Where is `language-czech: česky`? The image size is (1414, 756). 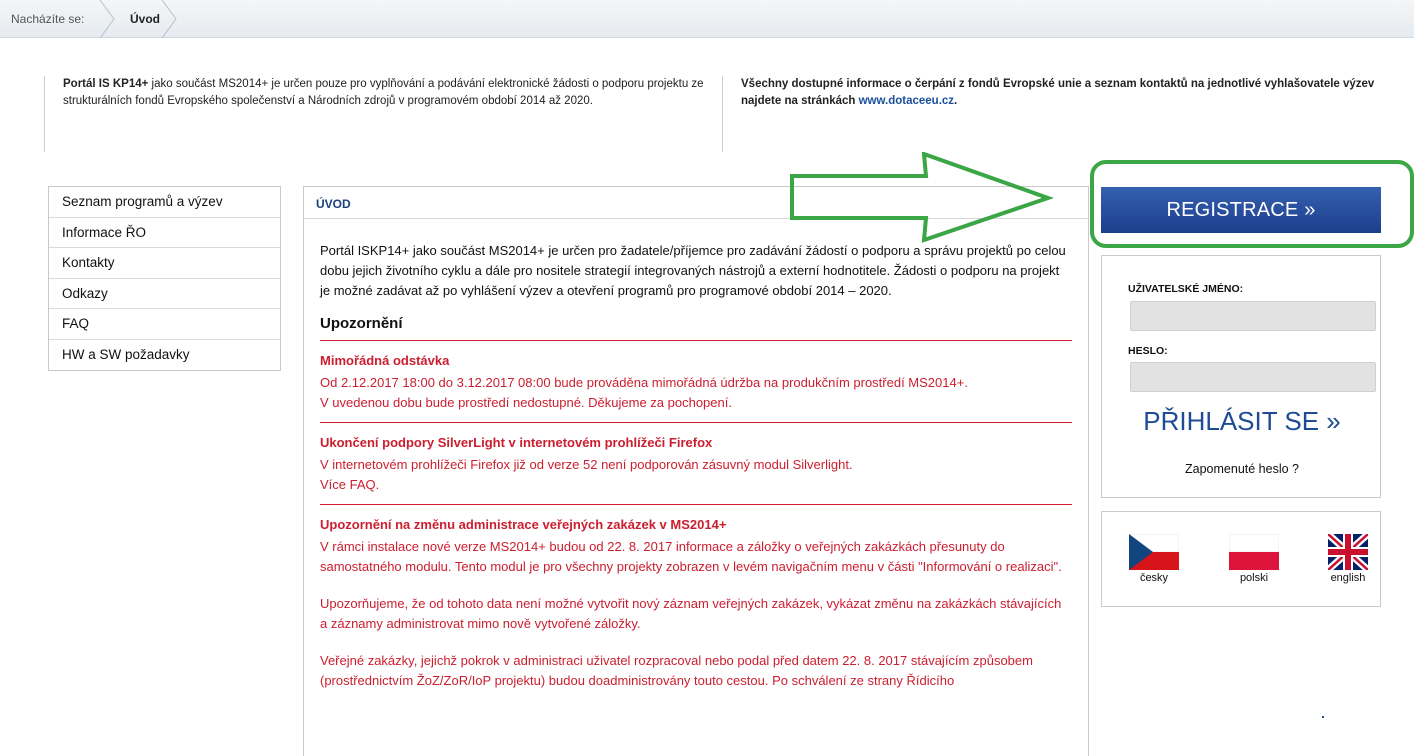
language-czech: česky is located at coordinates (1154, 559).